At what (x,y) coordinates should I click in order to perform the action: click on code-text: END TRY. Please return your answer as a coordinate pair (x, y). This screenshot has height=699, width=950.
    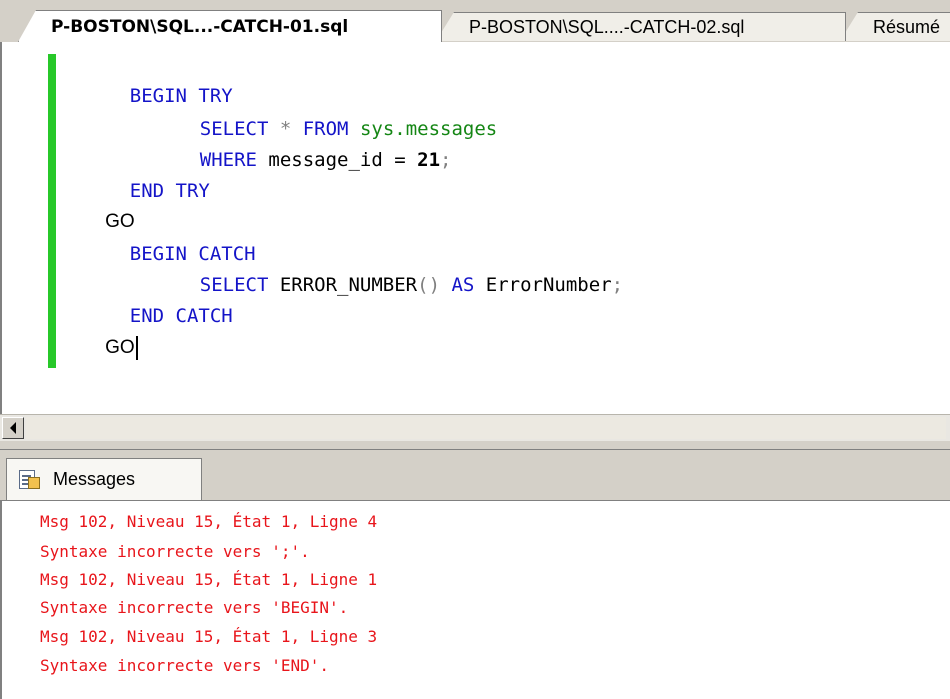
    Looking at the image, I should click on (169, 191).